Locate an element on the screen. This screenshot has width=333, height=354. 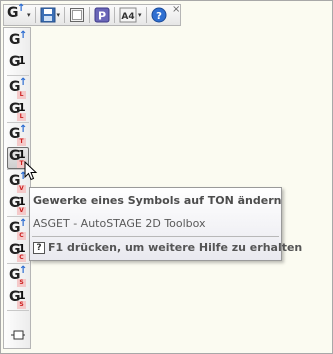
g-symbol-icon: G1 is located at coordinates (17, 62).